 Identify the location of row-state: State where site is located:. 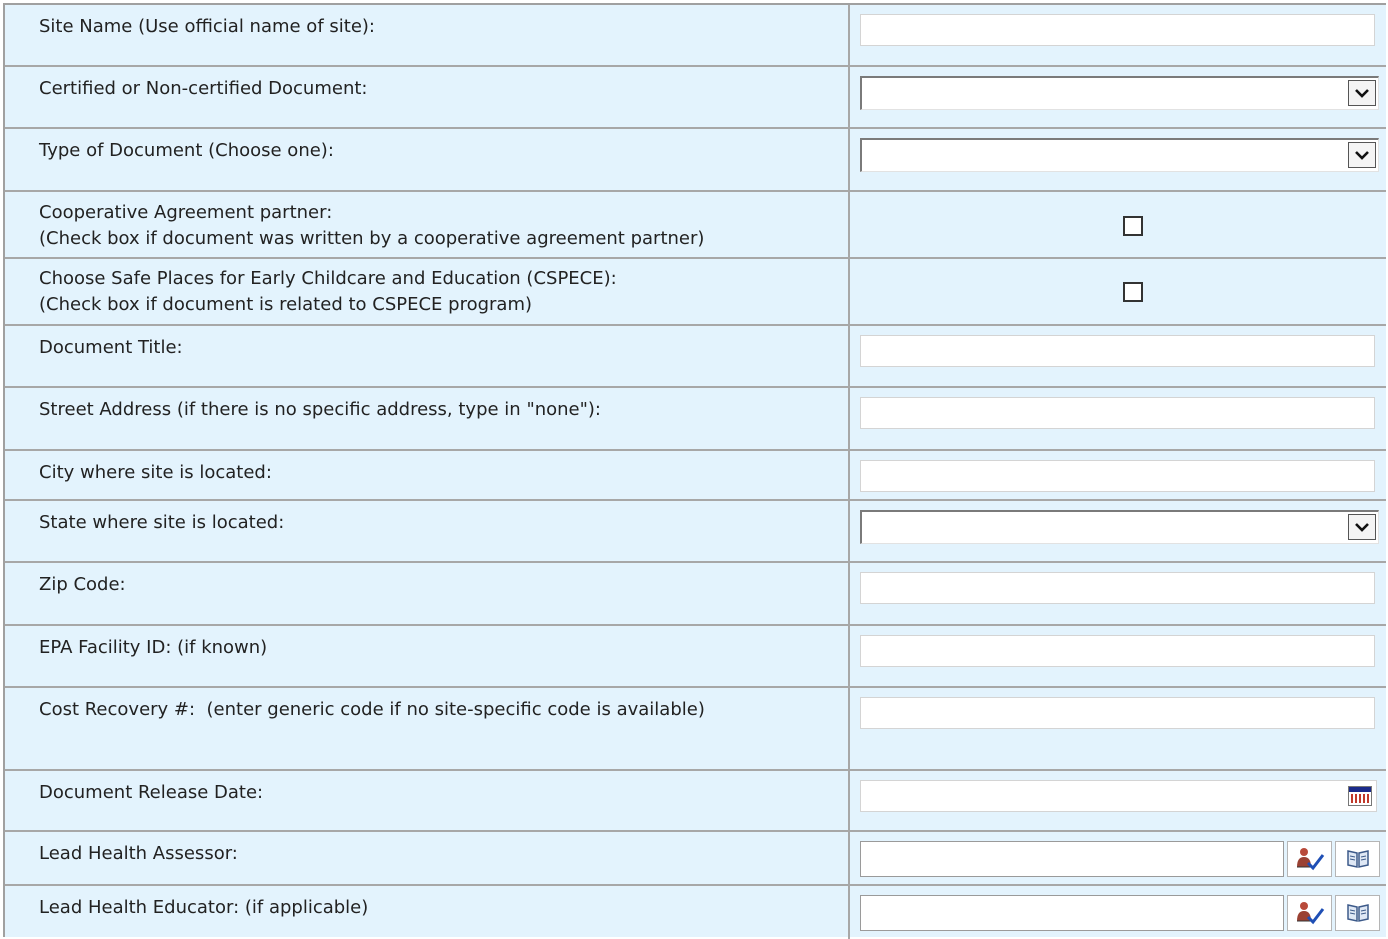
(695, 532).